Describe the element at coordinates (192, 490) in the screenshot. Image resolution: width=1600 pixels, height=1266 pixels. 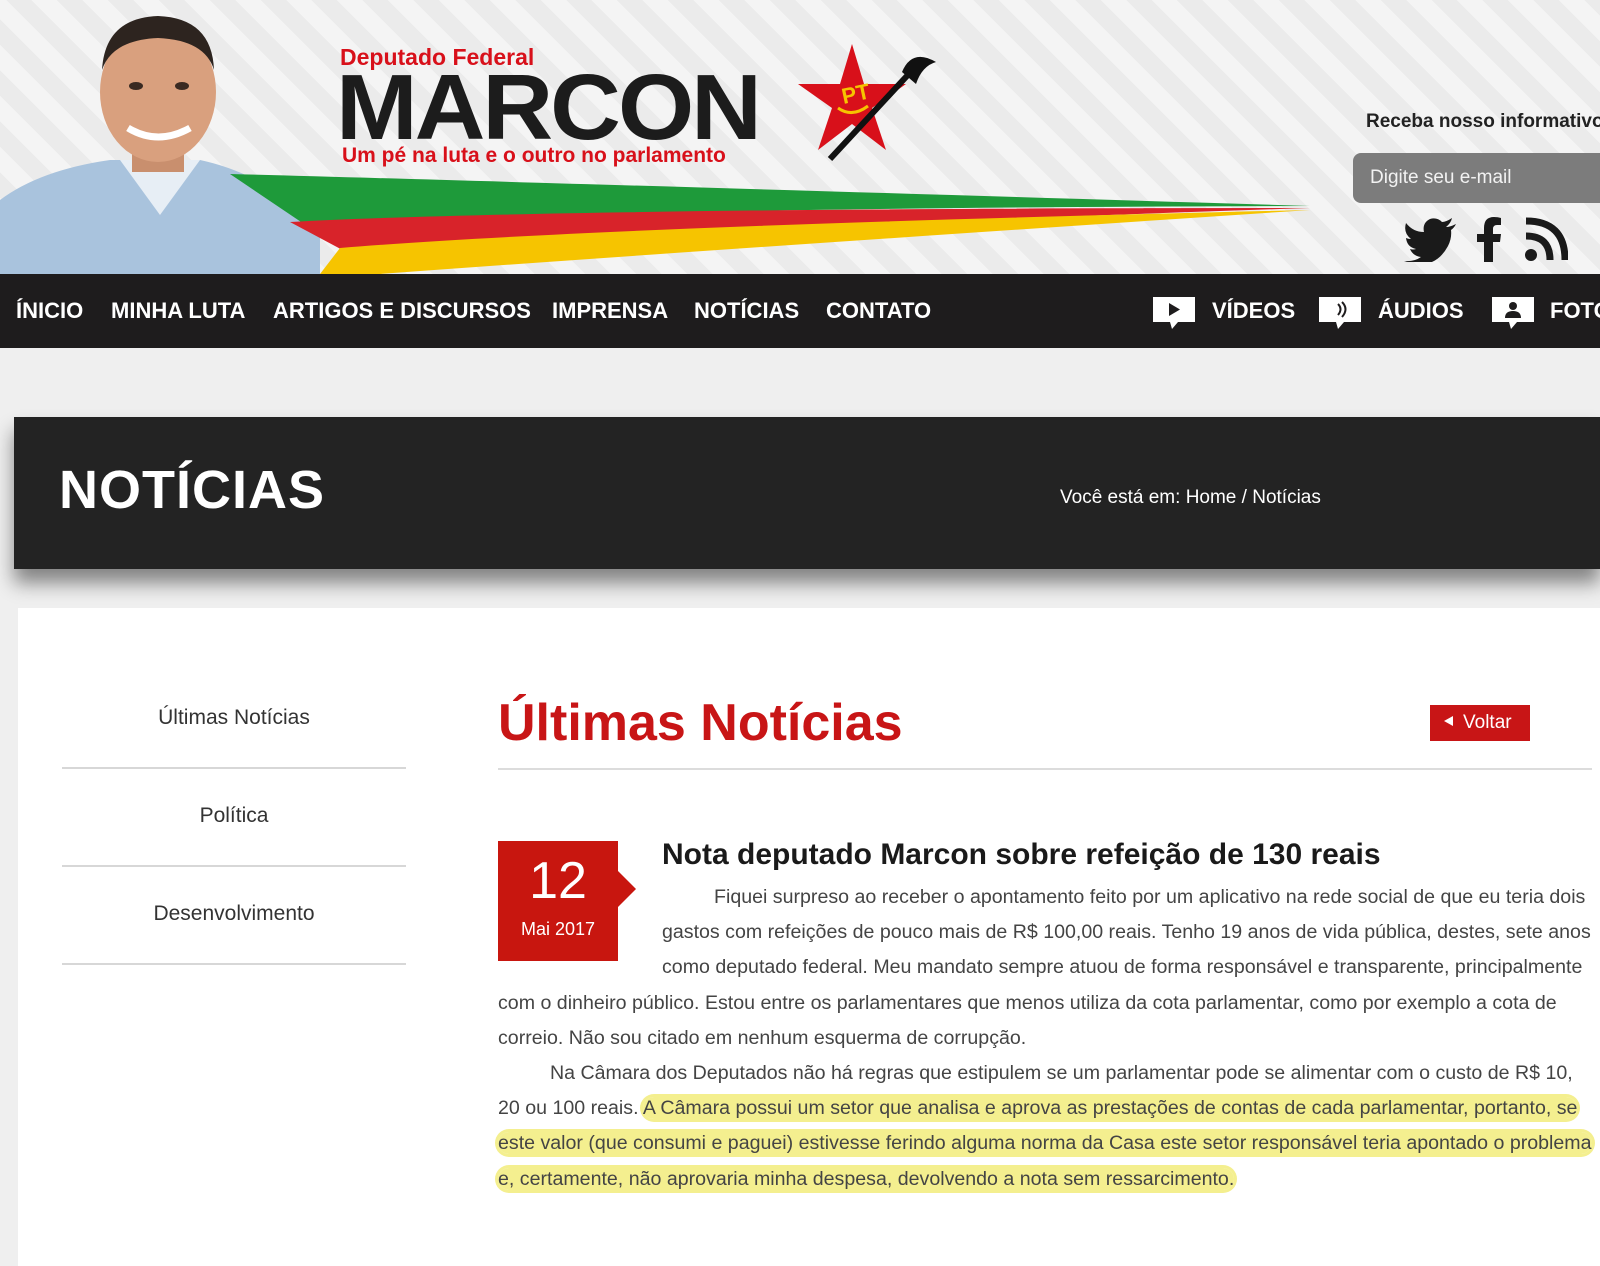
I see `page-title: NOTÍCIAS` at that location.